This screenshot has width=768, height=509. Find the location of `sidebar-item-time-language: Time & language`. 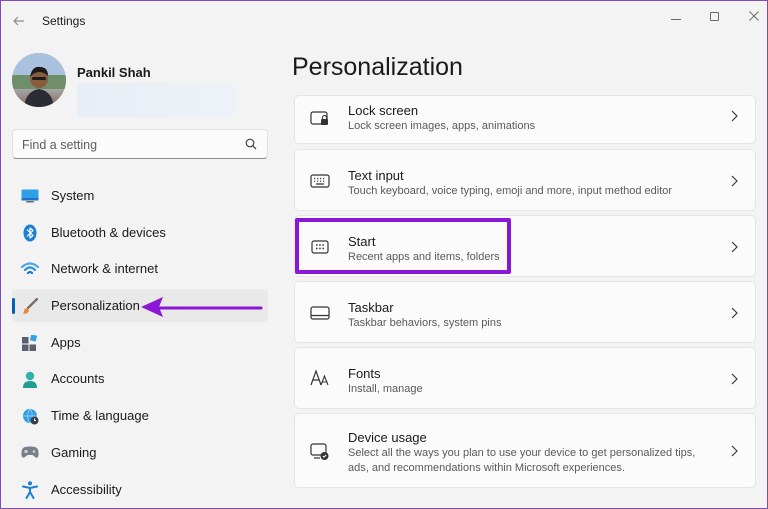

sidebar-item-time-language: Time & language is located at coordinates (140, 415).